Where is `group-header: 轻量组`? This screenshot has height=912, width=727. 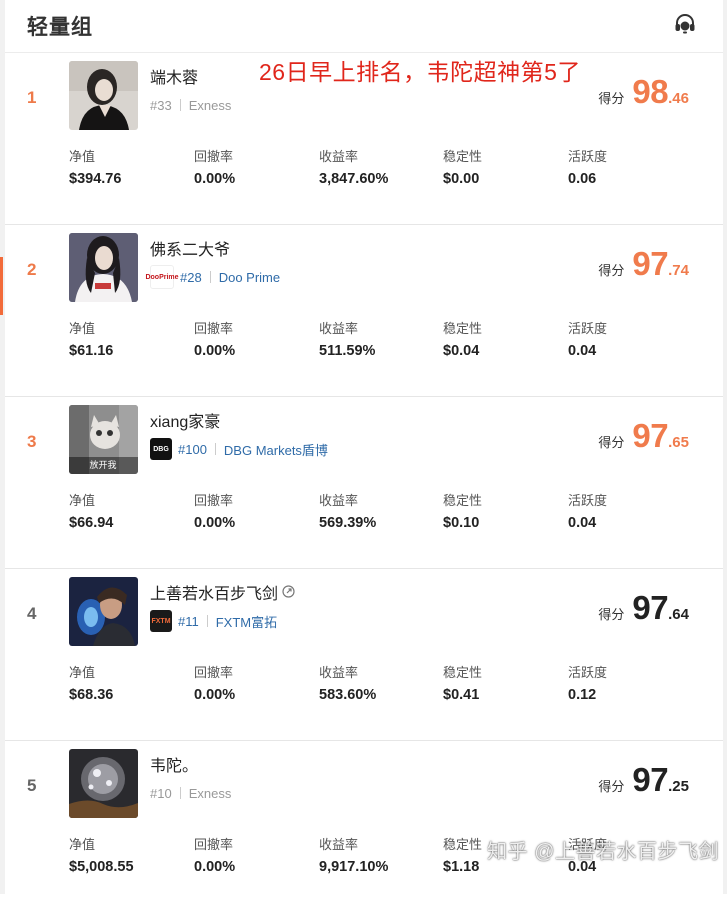
group-header: 轻量组 is located at coordinates (364, 26).